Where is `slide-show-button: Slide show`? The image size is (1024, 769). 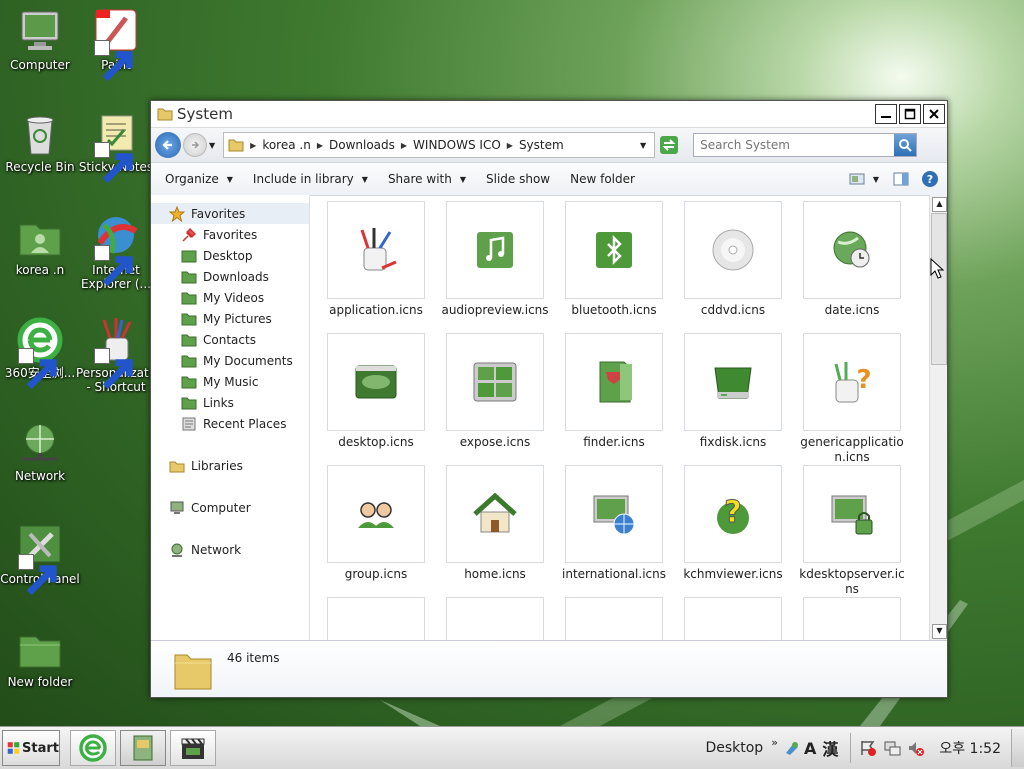
slide-show-button: Slide show is located at coordinates (518, 179).